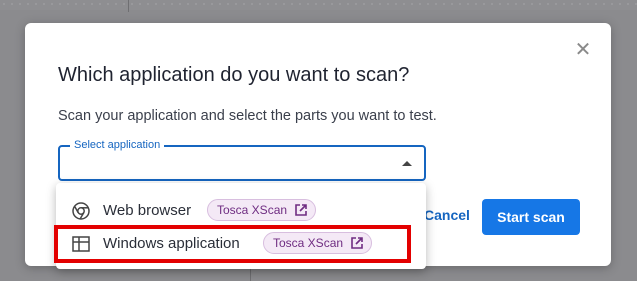 Image resolution: width=637 pixels, height=281 pixels. What do you see at coordinates (407, 163) in the screenshot?
I see `caret-up-icon` at bounding box center [407, 163].